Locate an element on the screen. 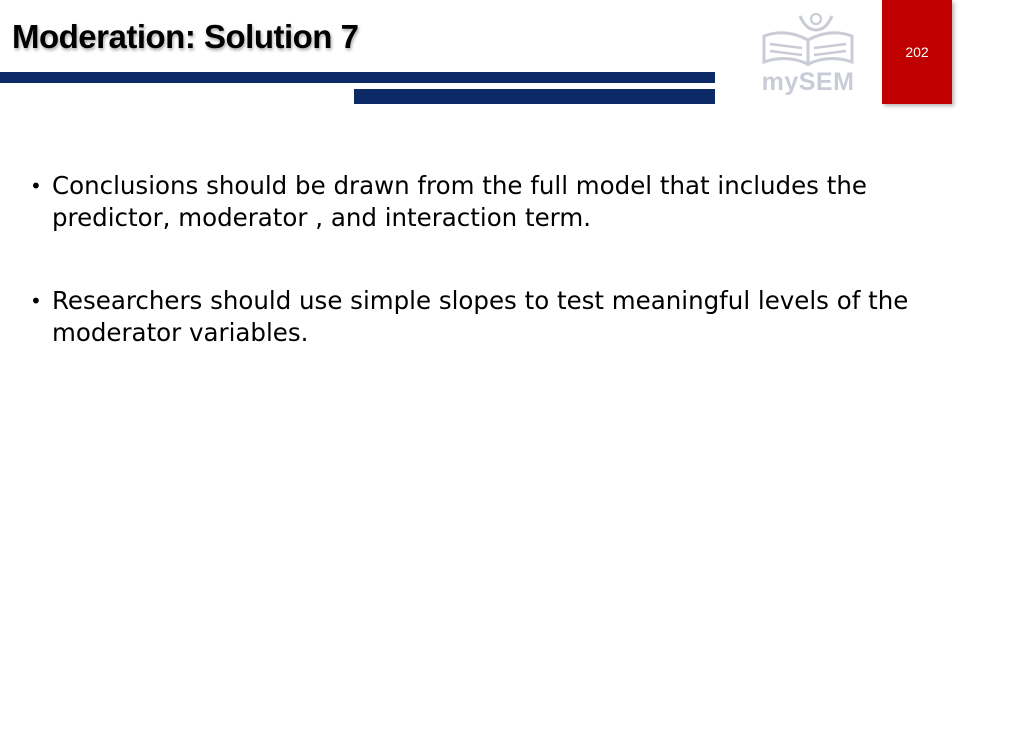 The height and width of the screenshot is (750, 1010). mysem-logo-icon is located at coordinates (808, 39).